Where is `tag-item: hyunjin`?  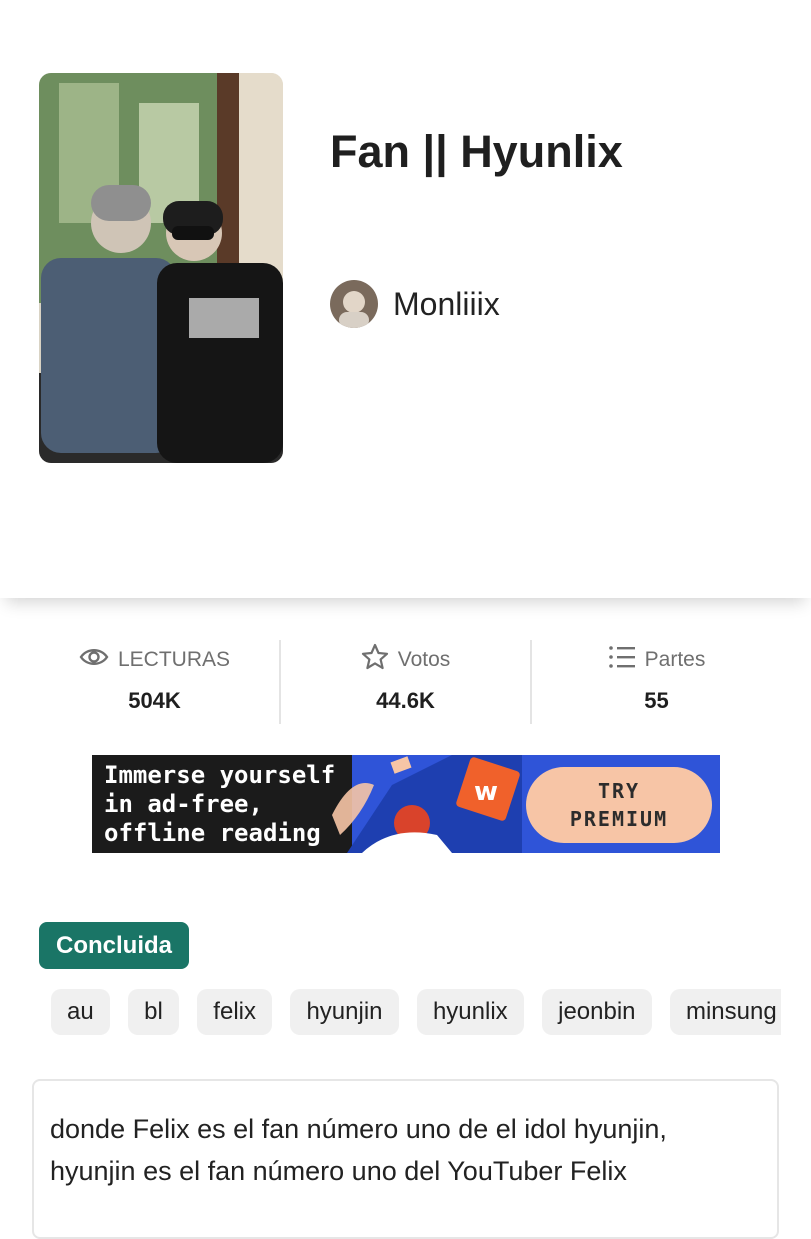 tag-item: hyunjin is located at coordinates (344, 1012).